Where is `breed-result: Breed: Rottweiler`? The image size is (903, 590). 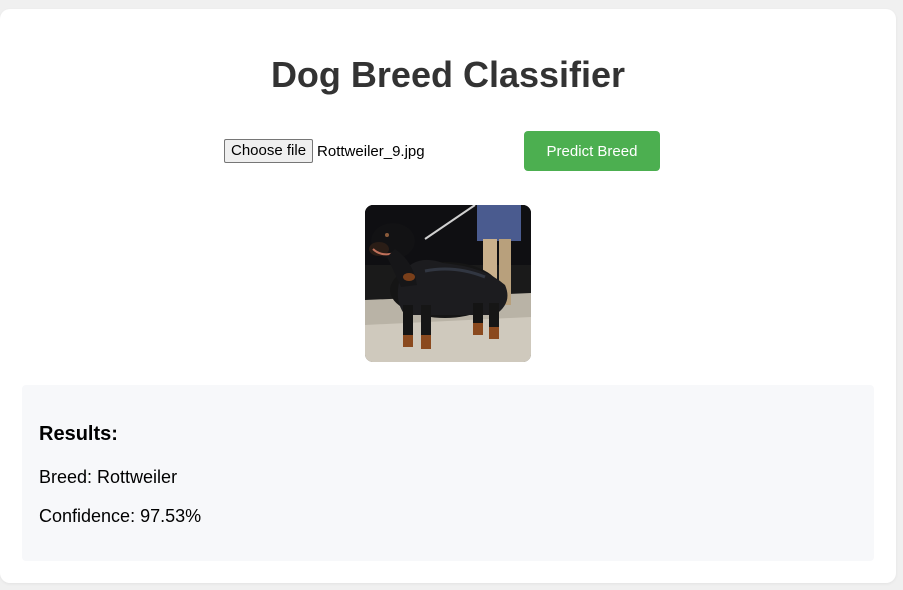 breed-result: Breed: Rottweiler is located at coordinates (108, 477).